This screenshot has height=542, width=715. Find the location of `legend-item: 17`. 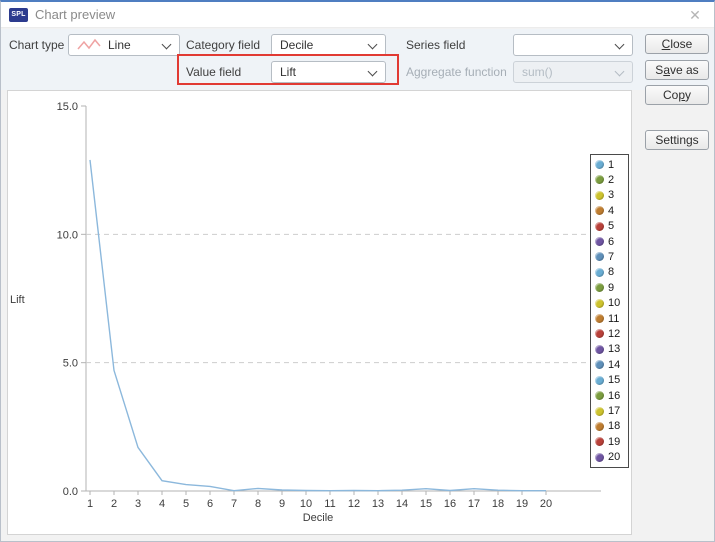

legend-item: 17 is located at coordinates (610, 411).